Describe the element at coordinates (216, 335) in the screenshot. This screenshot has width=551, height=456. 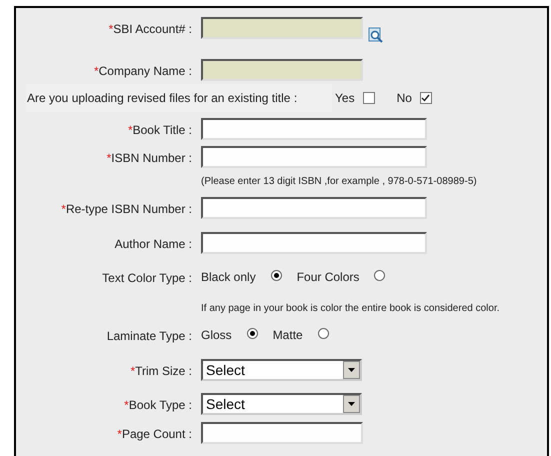
I see `option-label: Gloss` at that location.